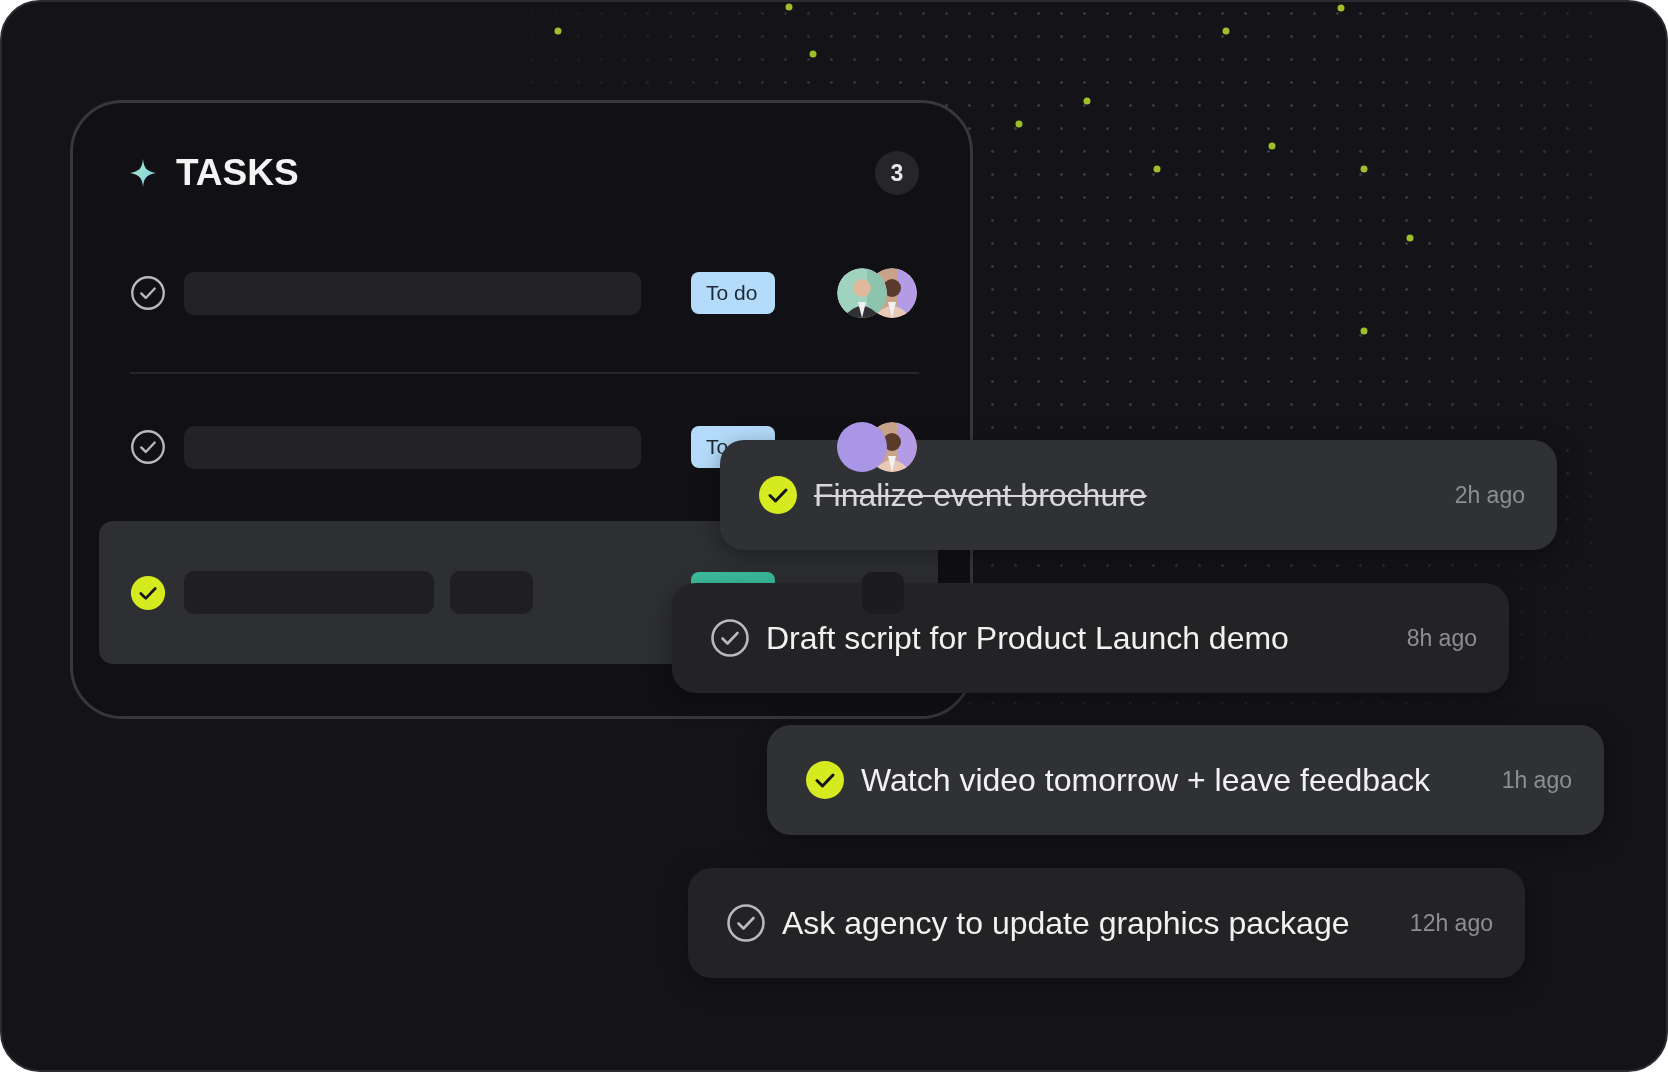 This screenshot has height=1072, width=1668. Describe the element at coordinates (1451, 923) in the screenshot. I see `timestamp: 12h ago` at that location.